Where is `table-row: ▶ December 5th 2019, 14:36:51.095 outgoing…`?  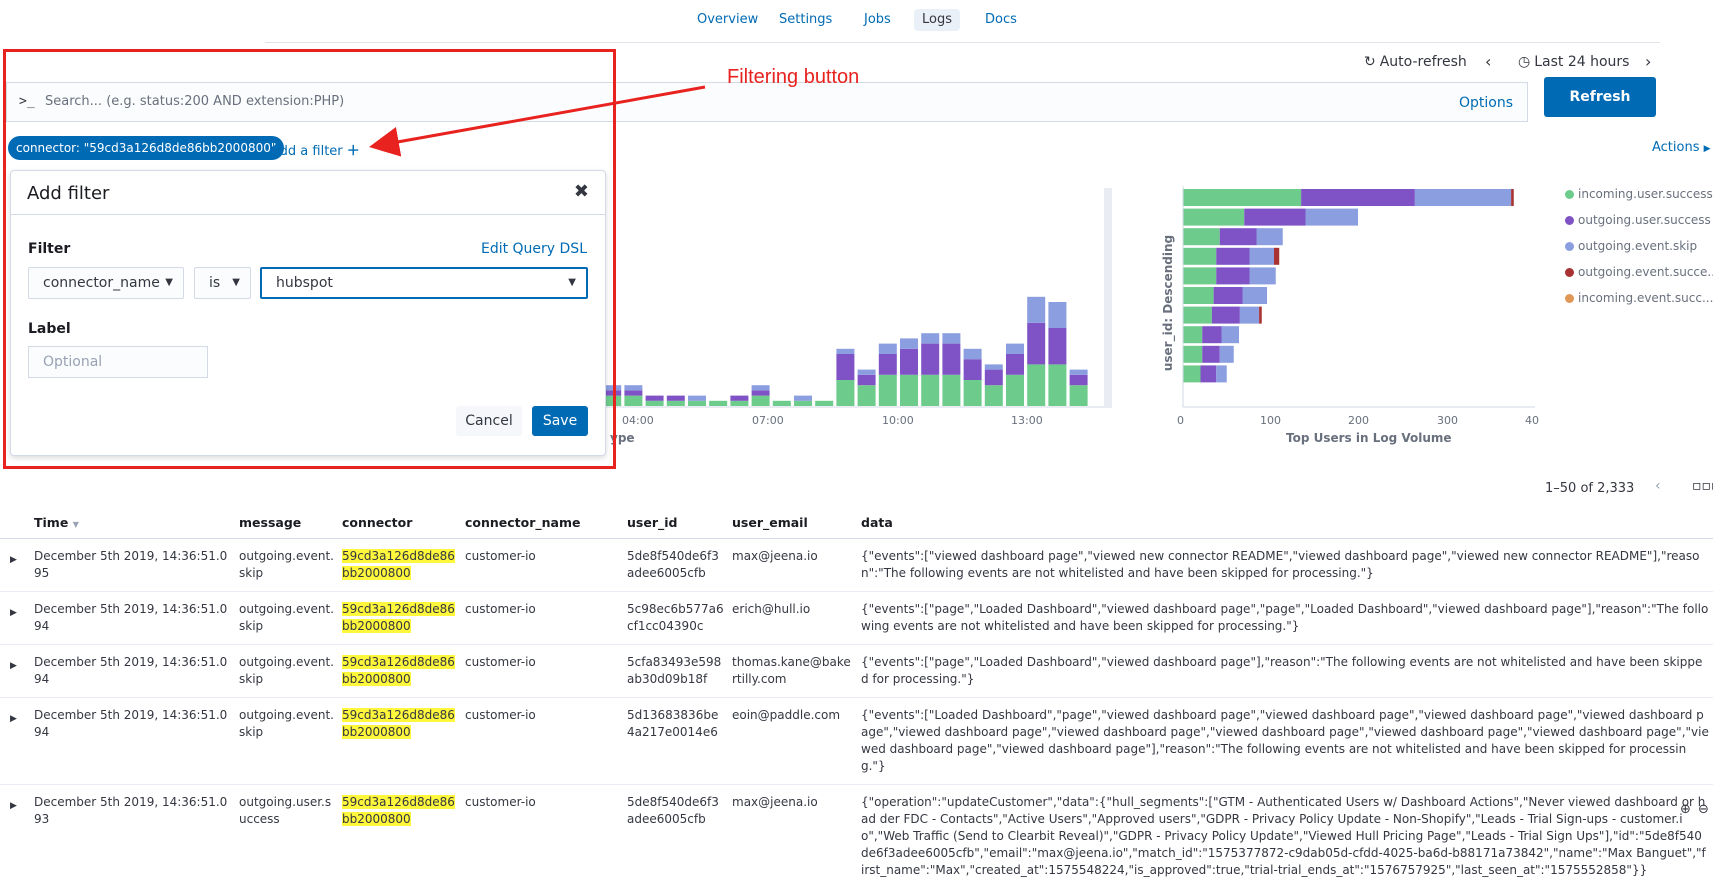
table-row: ▶ December 5th 2019, 14:36:51.095 outgoing… is located at coordinates (856, 565).